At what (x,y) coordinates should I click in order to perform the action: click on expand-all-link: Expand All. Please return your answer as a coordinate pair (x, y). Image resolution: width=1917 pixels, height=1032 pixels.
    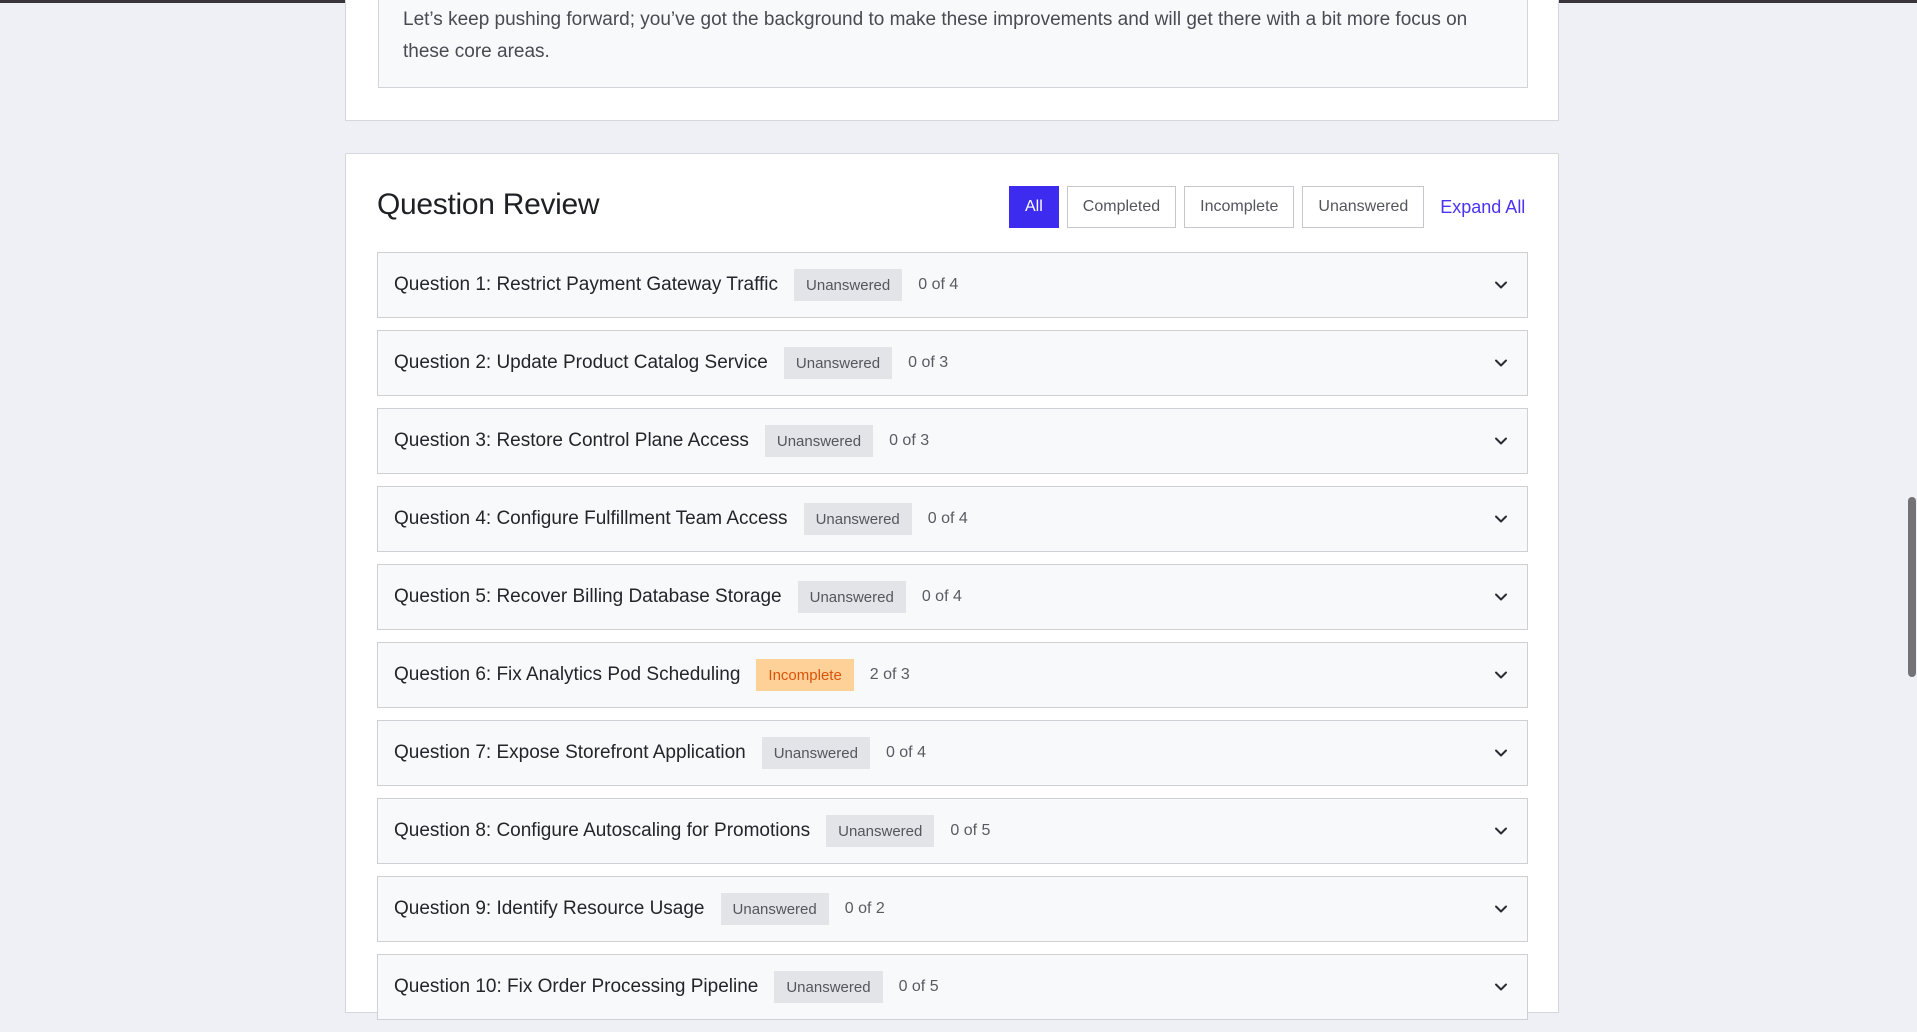
    Looking at the image, I should click on (1482, 207).